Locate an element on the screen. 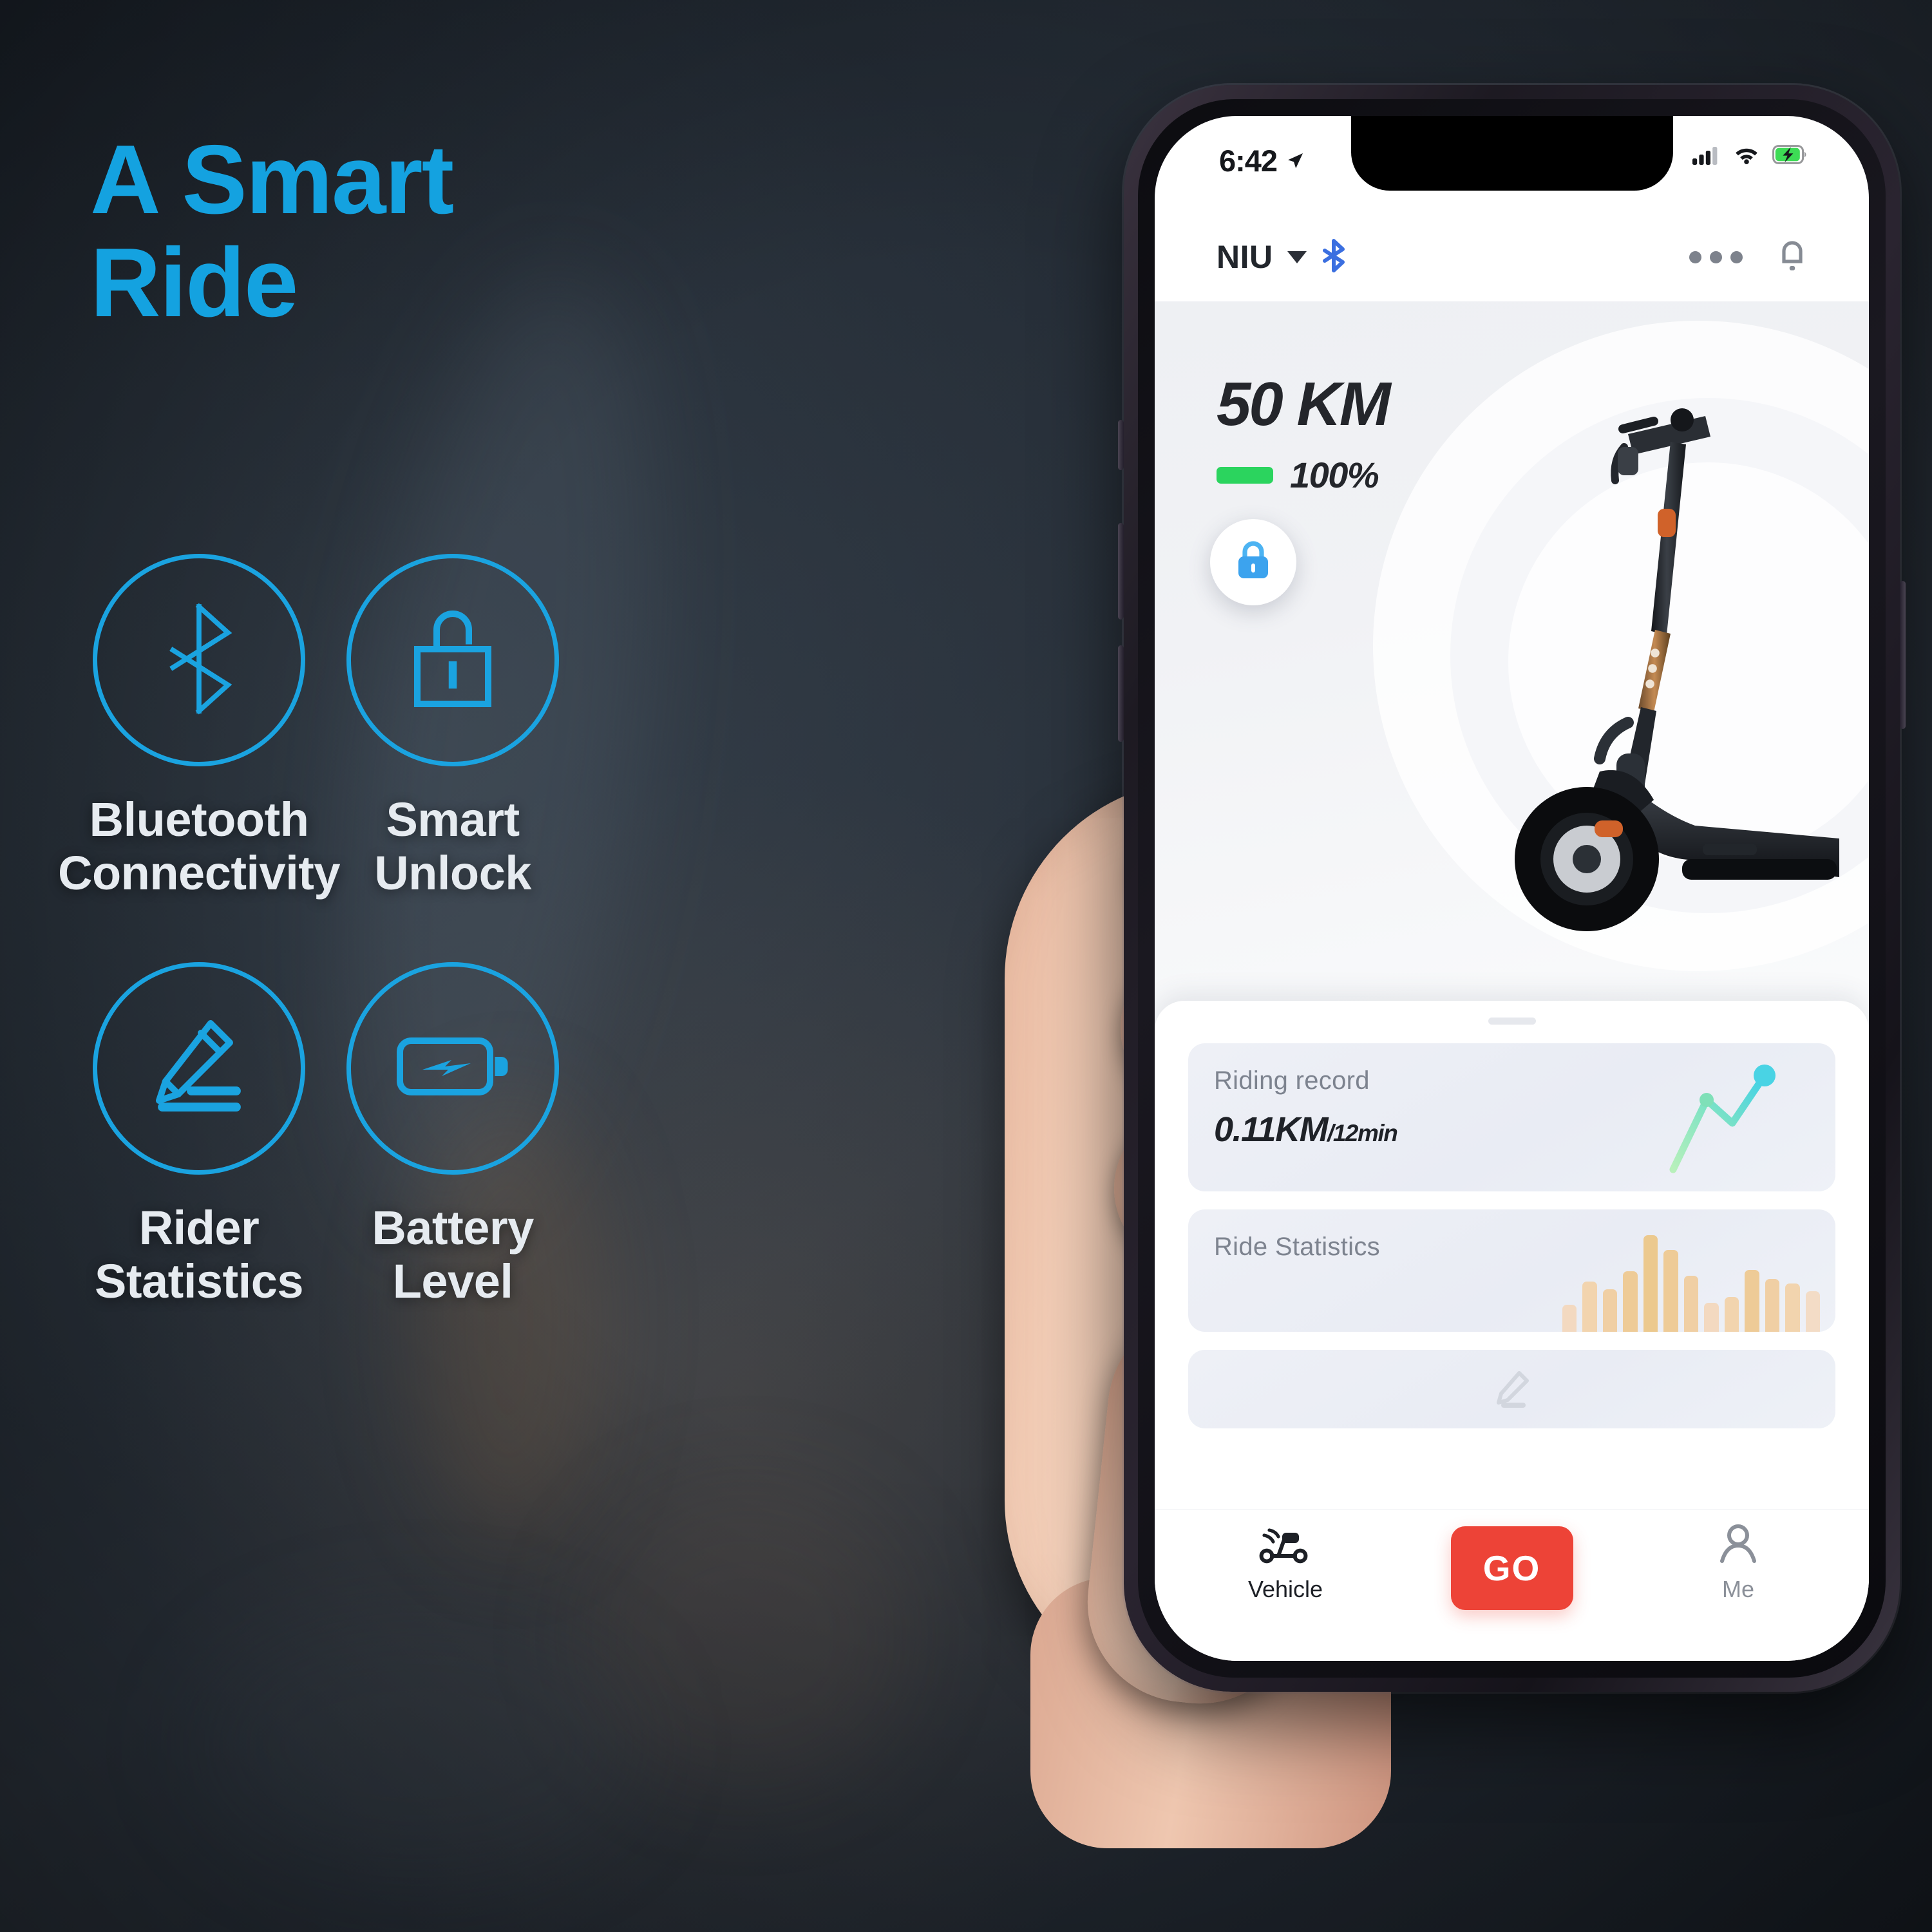 This screenshot has height=1932, width=1932. lock-button is located at coordinates (1253, 562).